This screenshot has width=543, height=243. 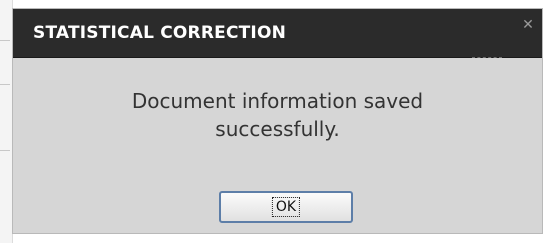 I want to click on ok-button-label: OK, so click(x=286, y=207).